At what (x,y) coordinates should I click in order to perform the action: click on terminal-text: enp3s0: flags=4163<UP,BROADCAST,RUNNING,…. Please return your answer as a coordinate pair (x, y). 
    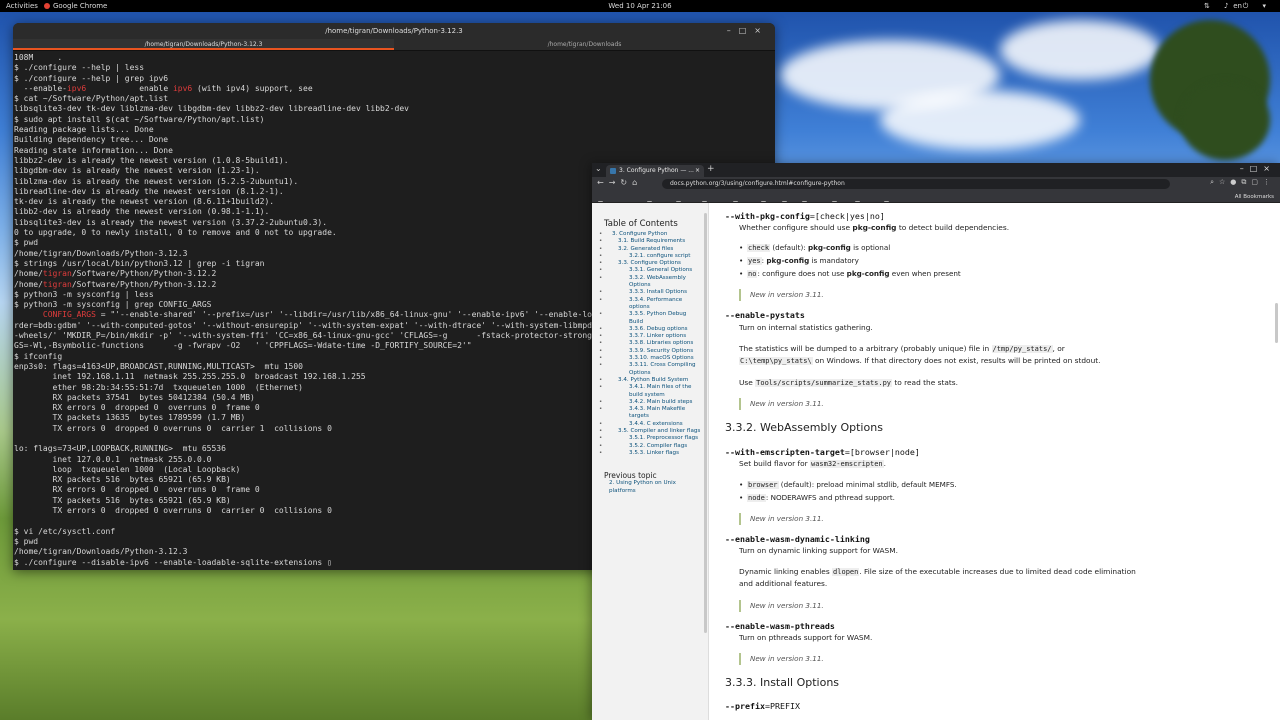
    Looking at the image, I should click on (158, 366).